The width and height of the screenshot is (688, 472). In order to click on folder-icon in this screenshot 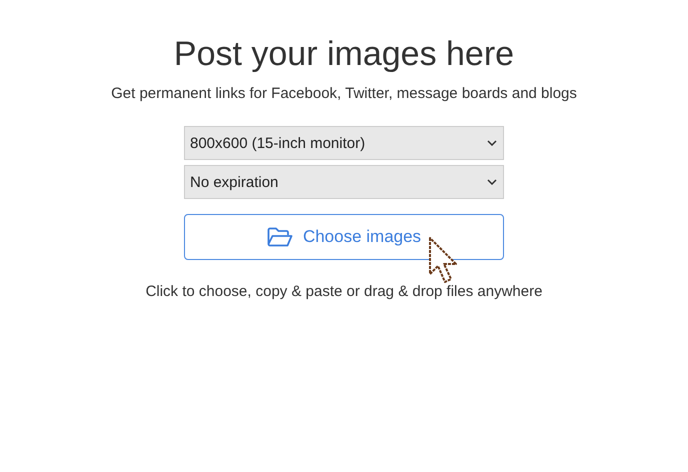, I will do `click(279, 237)`.